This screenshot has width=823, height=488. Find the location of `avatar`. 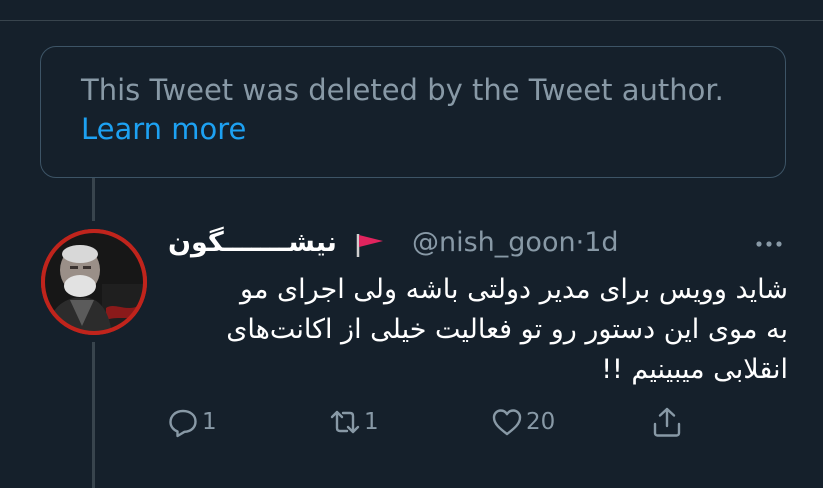

avatar is located at coordinates (94, 282).